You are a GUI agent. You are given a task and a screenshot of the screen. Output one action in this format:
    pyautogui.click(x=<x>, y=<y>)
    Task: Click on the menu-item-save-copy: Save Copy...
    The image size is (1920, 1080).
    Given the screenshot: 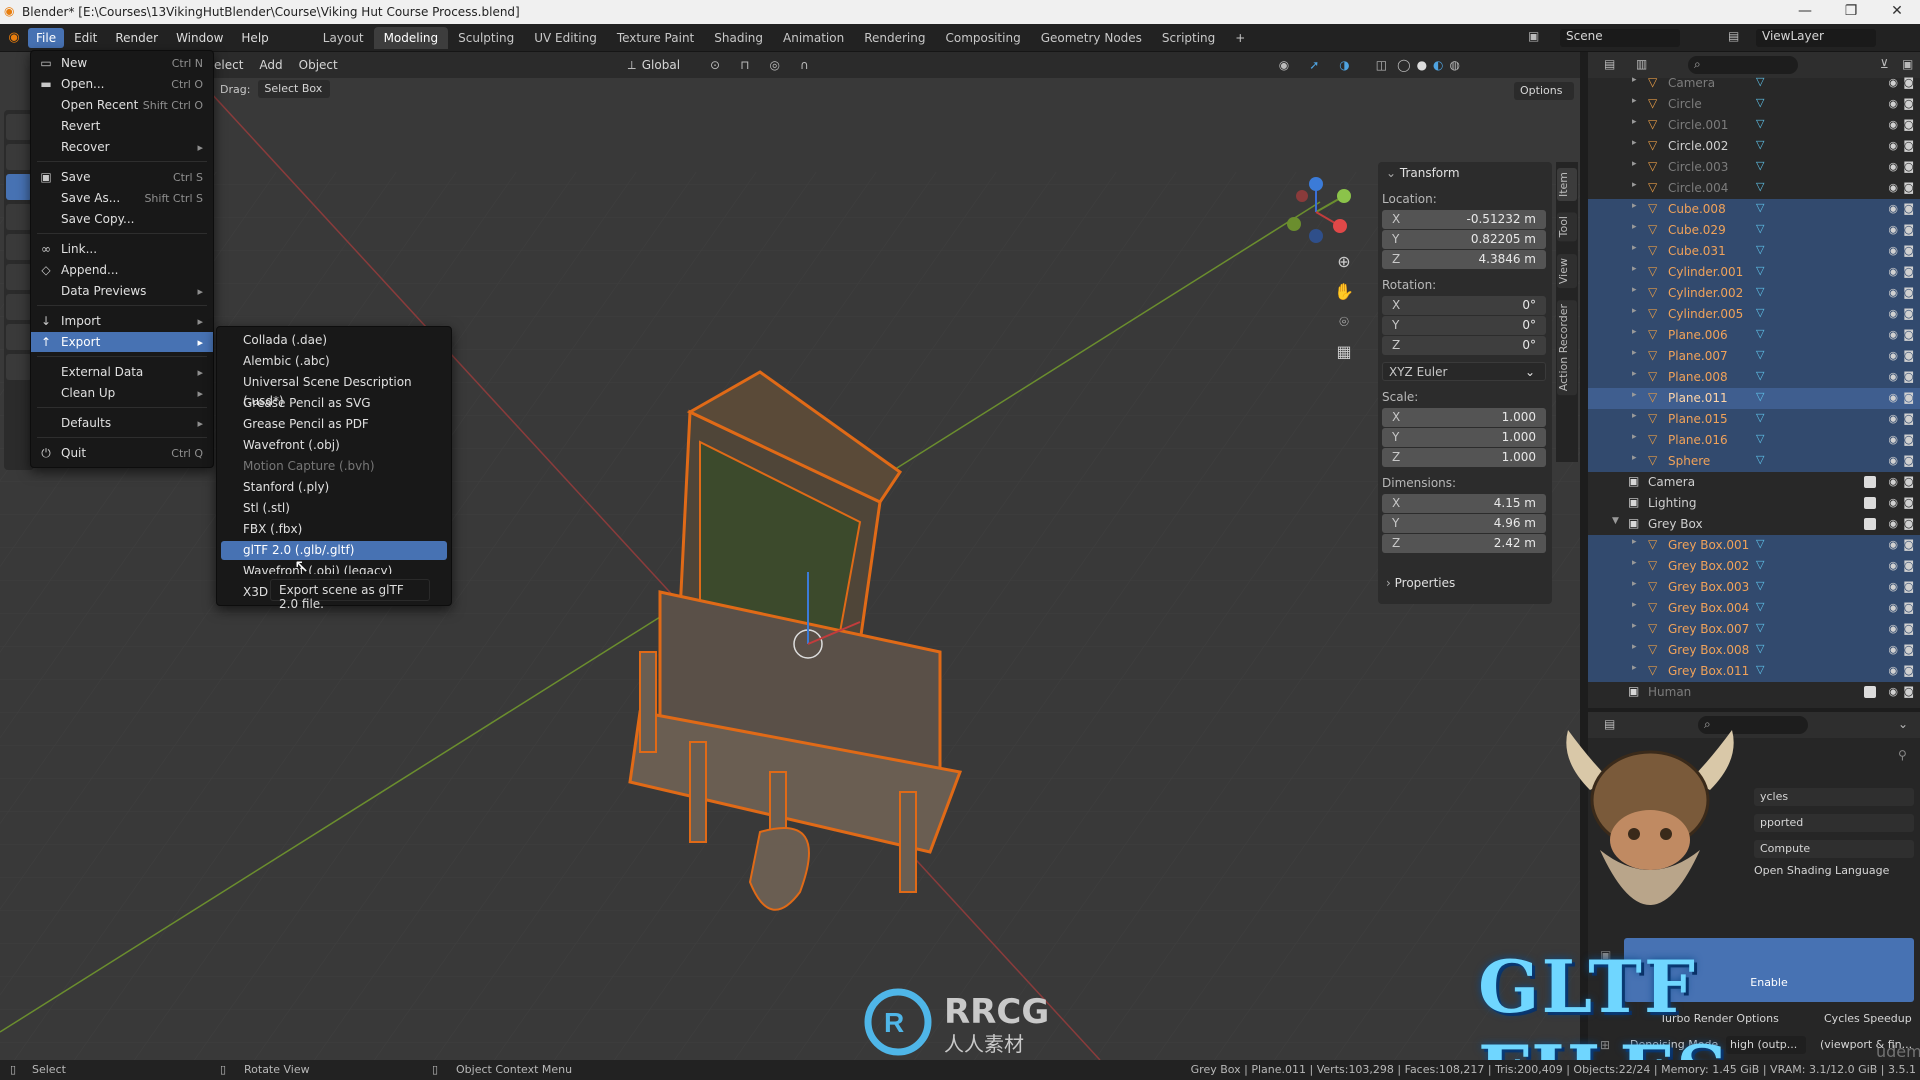 What is the action you would take?
    pyautogui.click(x=122, y=219)
    